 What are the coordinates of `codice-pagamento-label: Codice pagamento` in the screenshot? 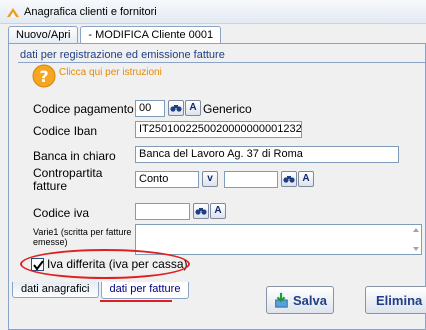 It's located at (83, 109).